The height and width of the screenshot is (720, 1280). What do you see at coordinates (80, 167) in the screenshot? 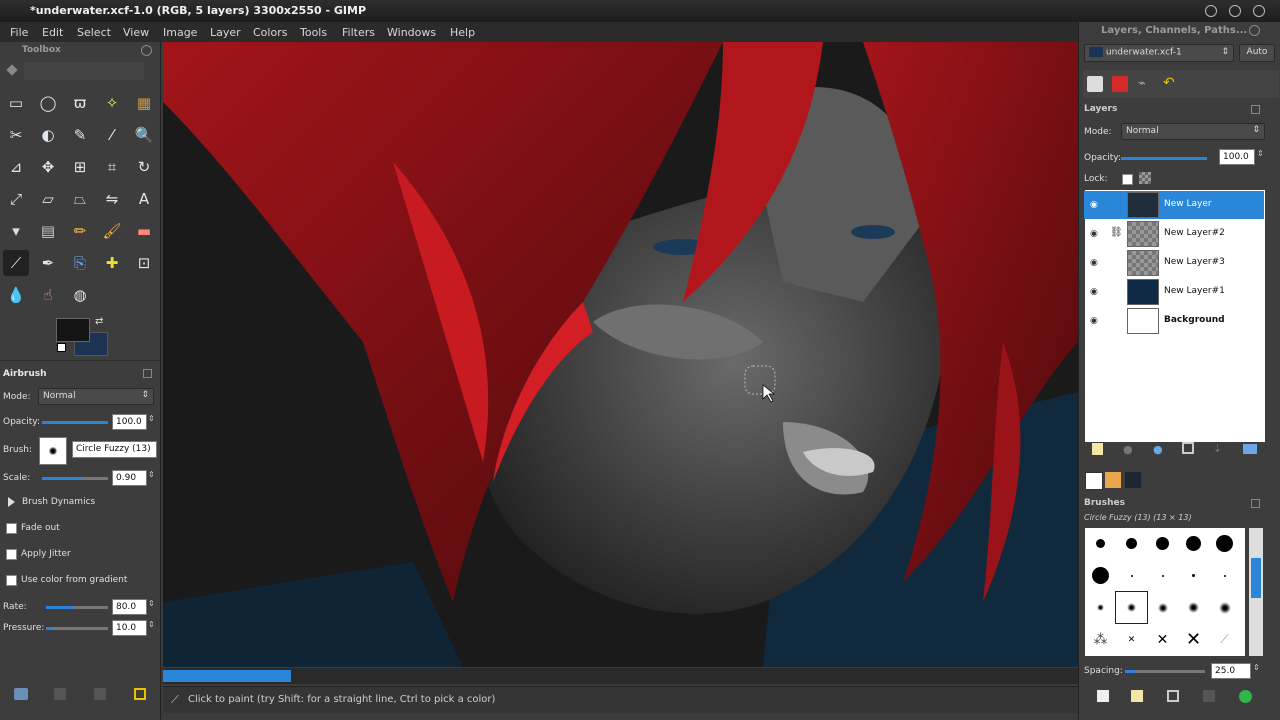
I see `align-icon: ⊞` at bounding box center [80, 167].